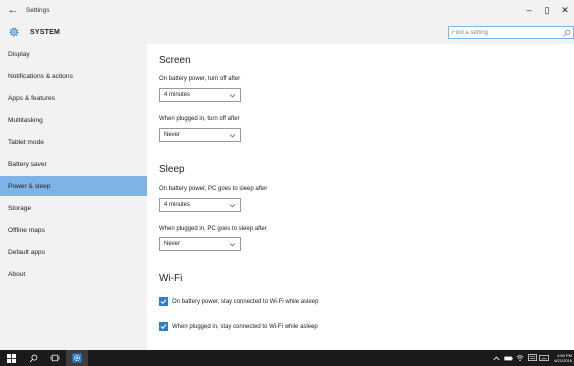 The image size is (574, 366). Describe the element at coordinates (73, 230) in the screenshot. I see `sidebar-item-offline-maps: Offline maps` at that location.